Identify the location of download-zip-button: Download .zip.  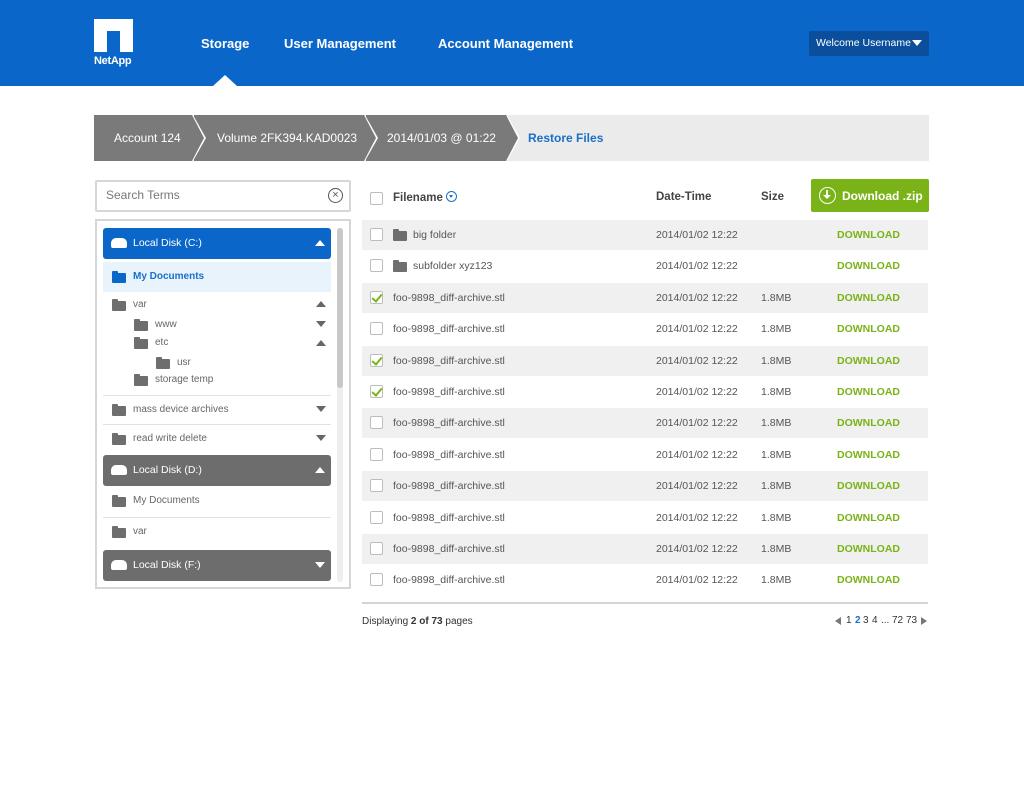
(870, 195).